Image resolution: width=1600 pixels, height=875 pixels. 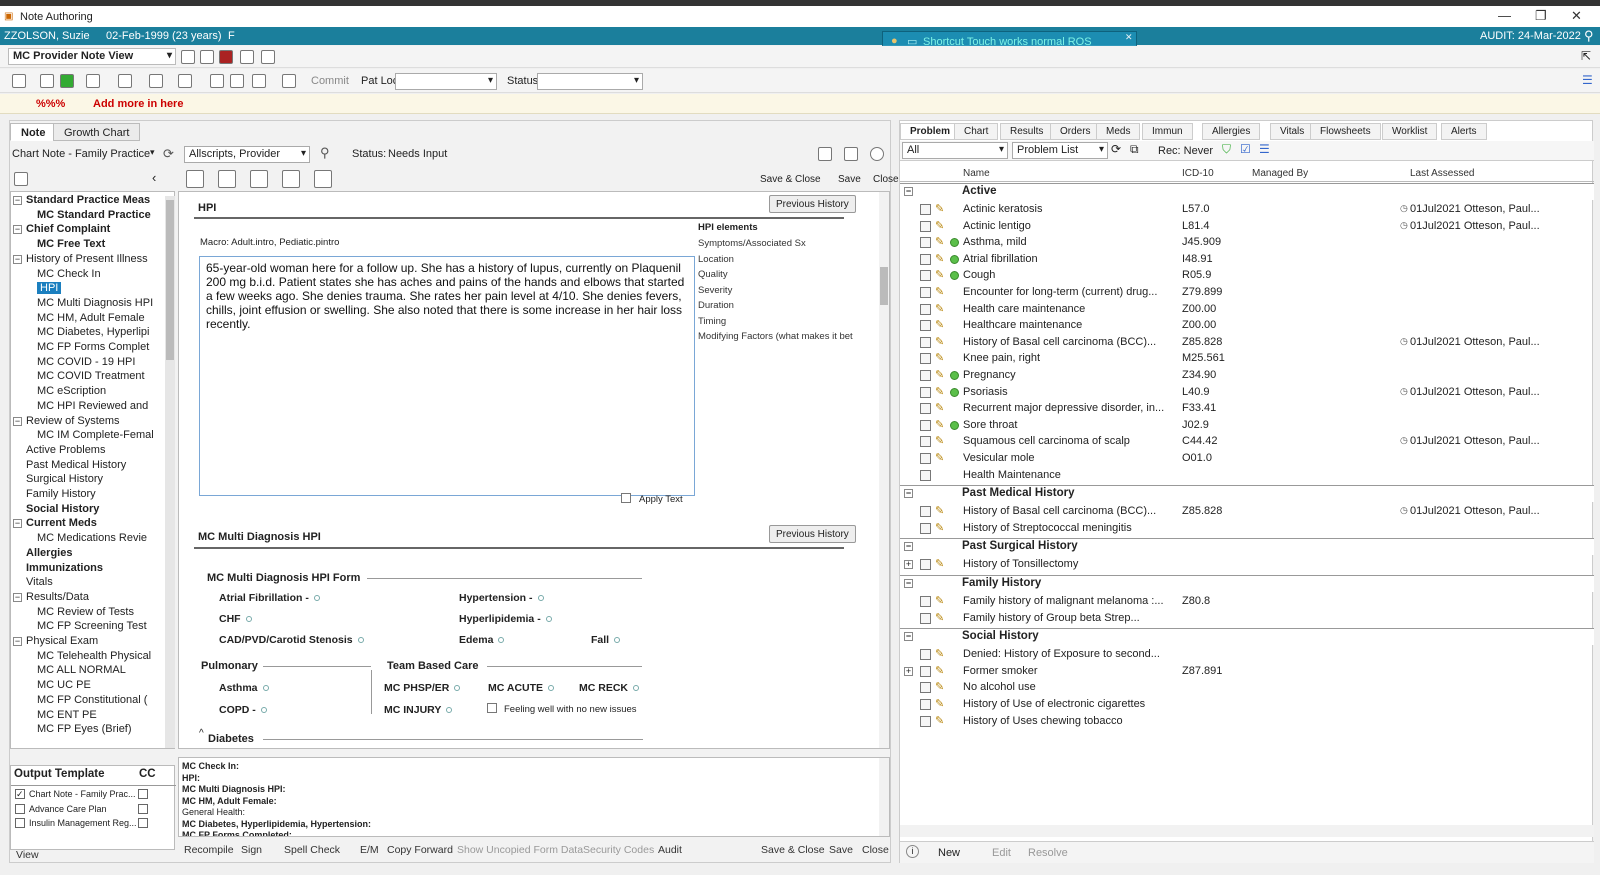 I want to click on attach-icon, so click(x=825, y=154).